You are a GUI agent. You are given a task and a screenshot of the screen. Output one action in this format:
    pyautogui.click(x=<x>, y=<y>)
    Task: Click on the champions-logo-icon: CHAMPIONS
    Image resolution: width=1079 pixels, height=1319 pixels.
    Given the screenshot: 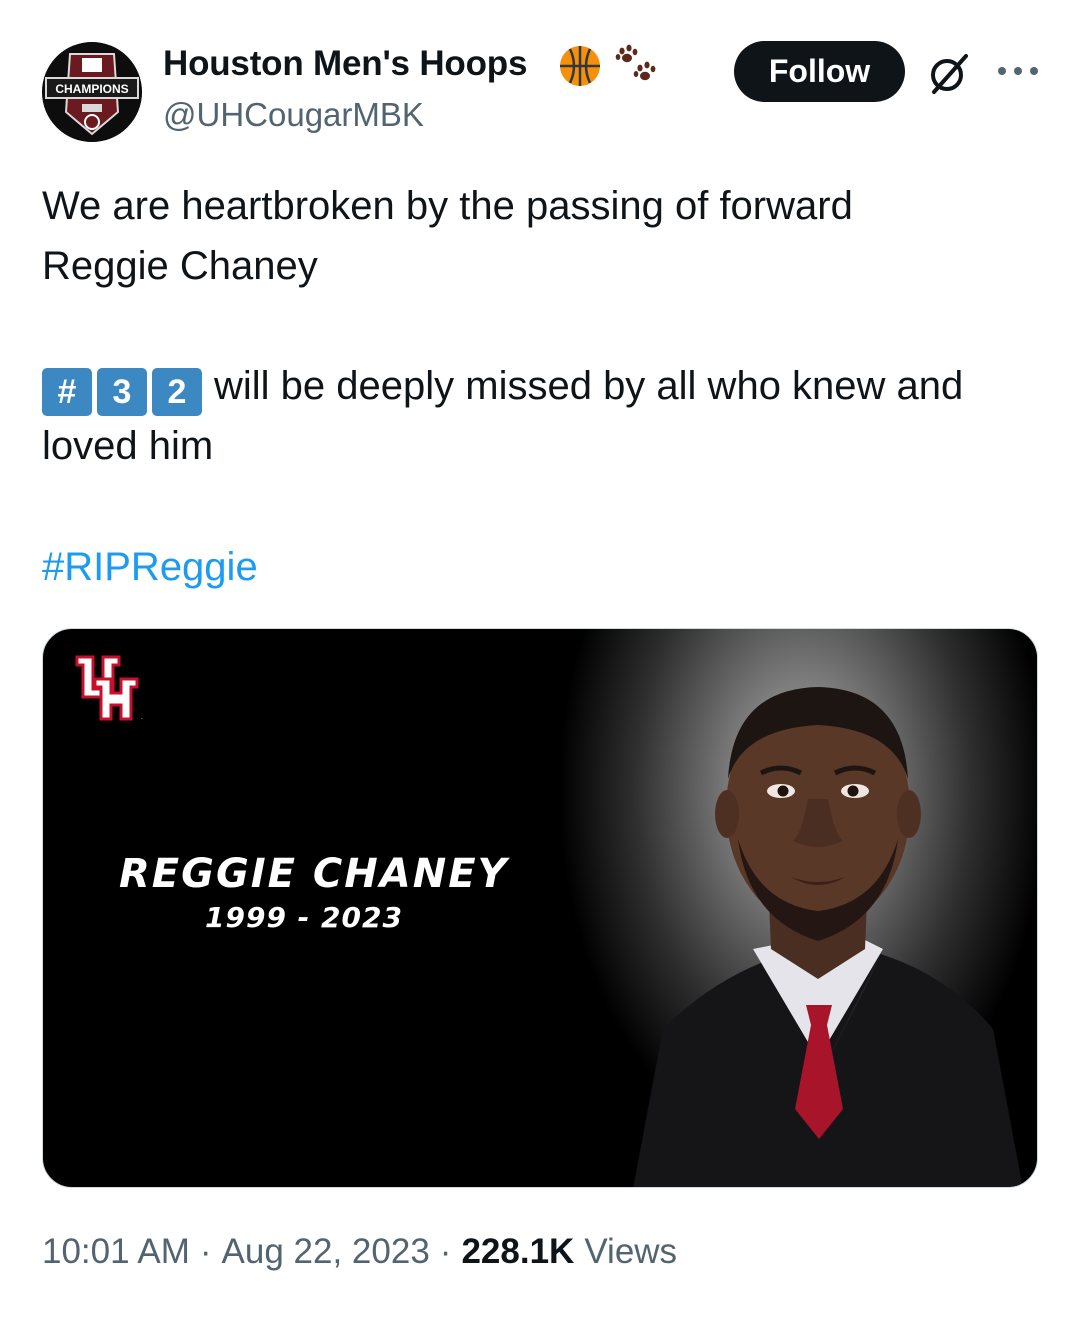 What is the action you would take?
    pyautogui.click(x=92, y=92)
    